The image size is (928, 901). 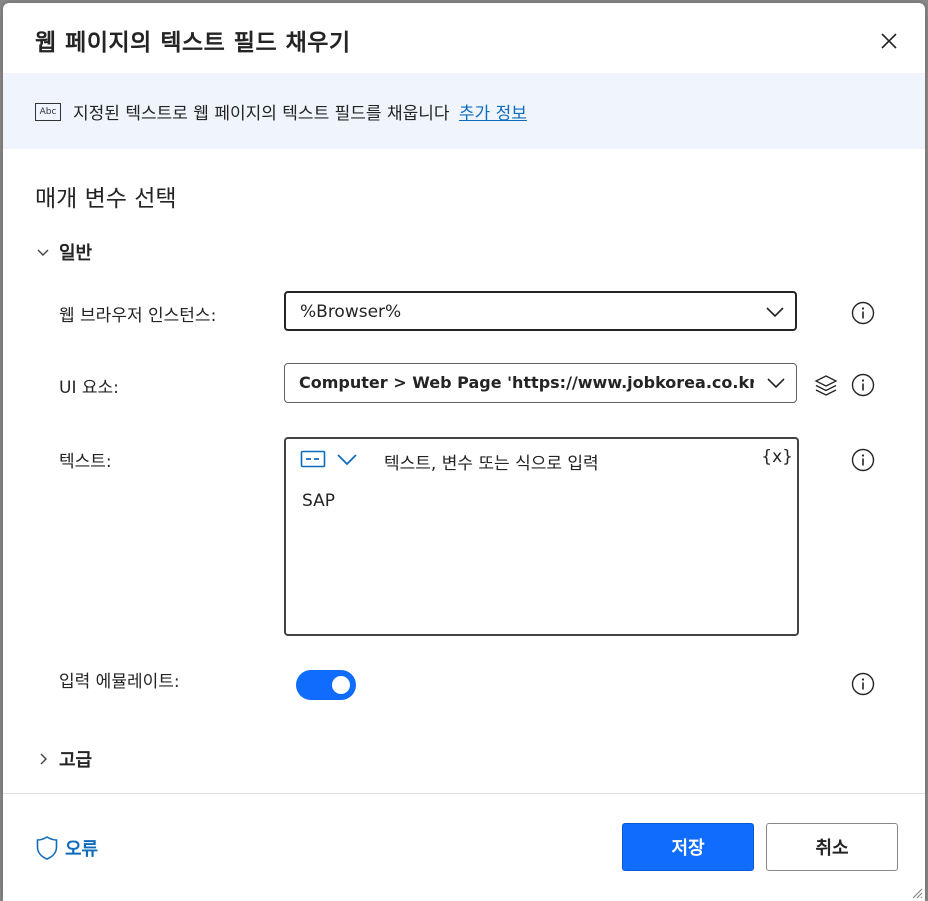 I want to click on emulate-input-label: 입력 에뮬레이트:, so click(x=119, y=682).